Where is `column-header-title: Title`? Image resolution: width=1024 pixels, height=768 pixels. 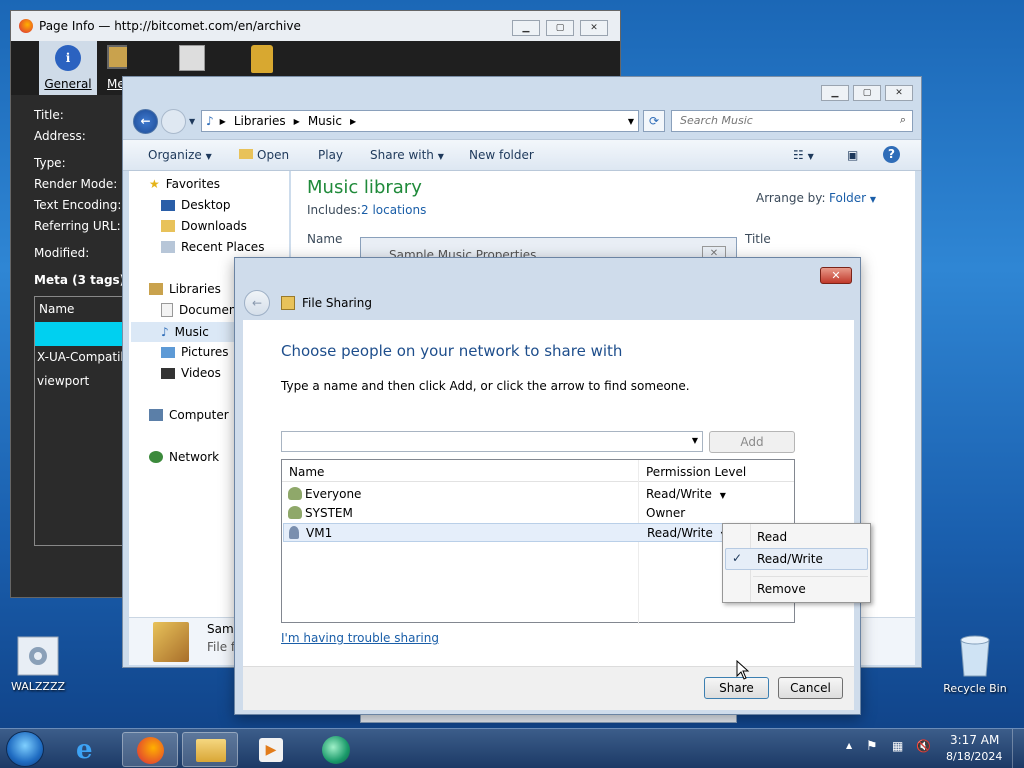 column-header-title: Title is located at coordinates (758, 239).